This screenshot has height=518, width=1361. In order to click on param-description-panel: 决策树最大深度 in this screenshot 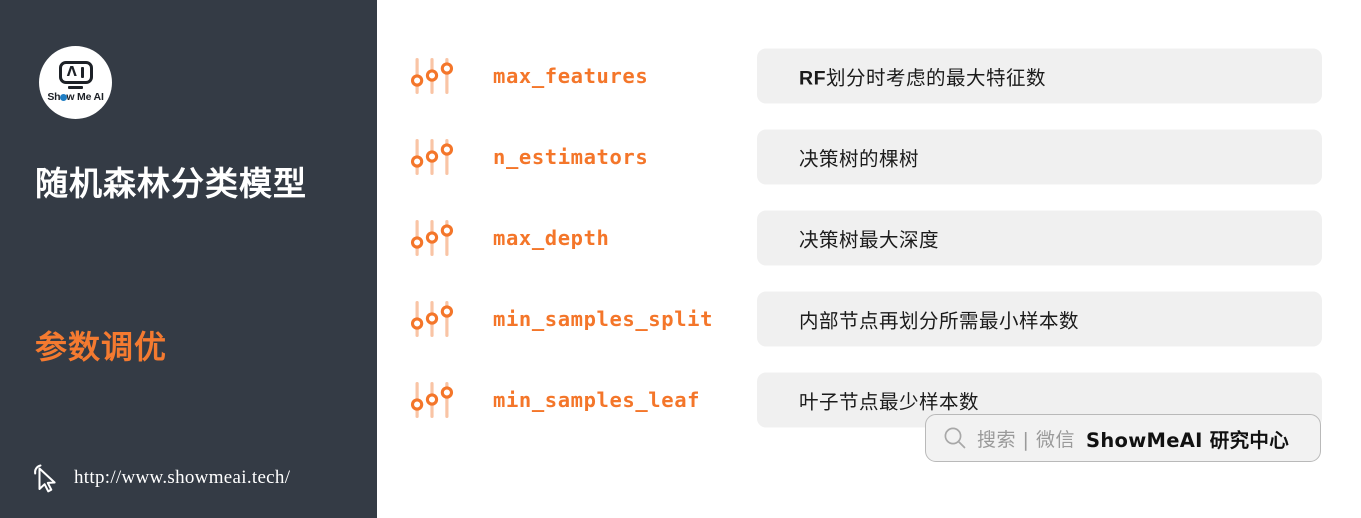, I will do `click(1039, 238)`.